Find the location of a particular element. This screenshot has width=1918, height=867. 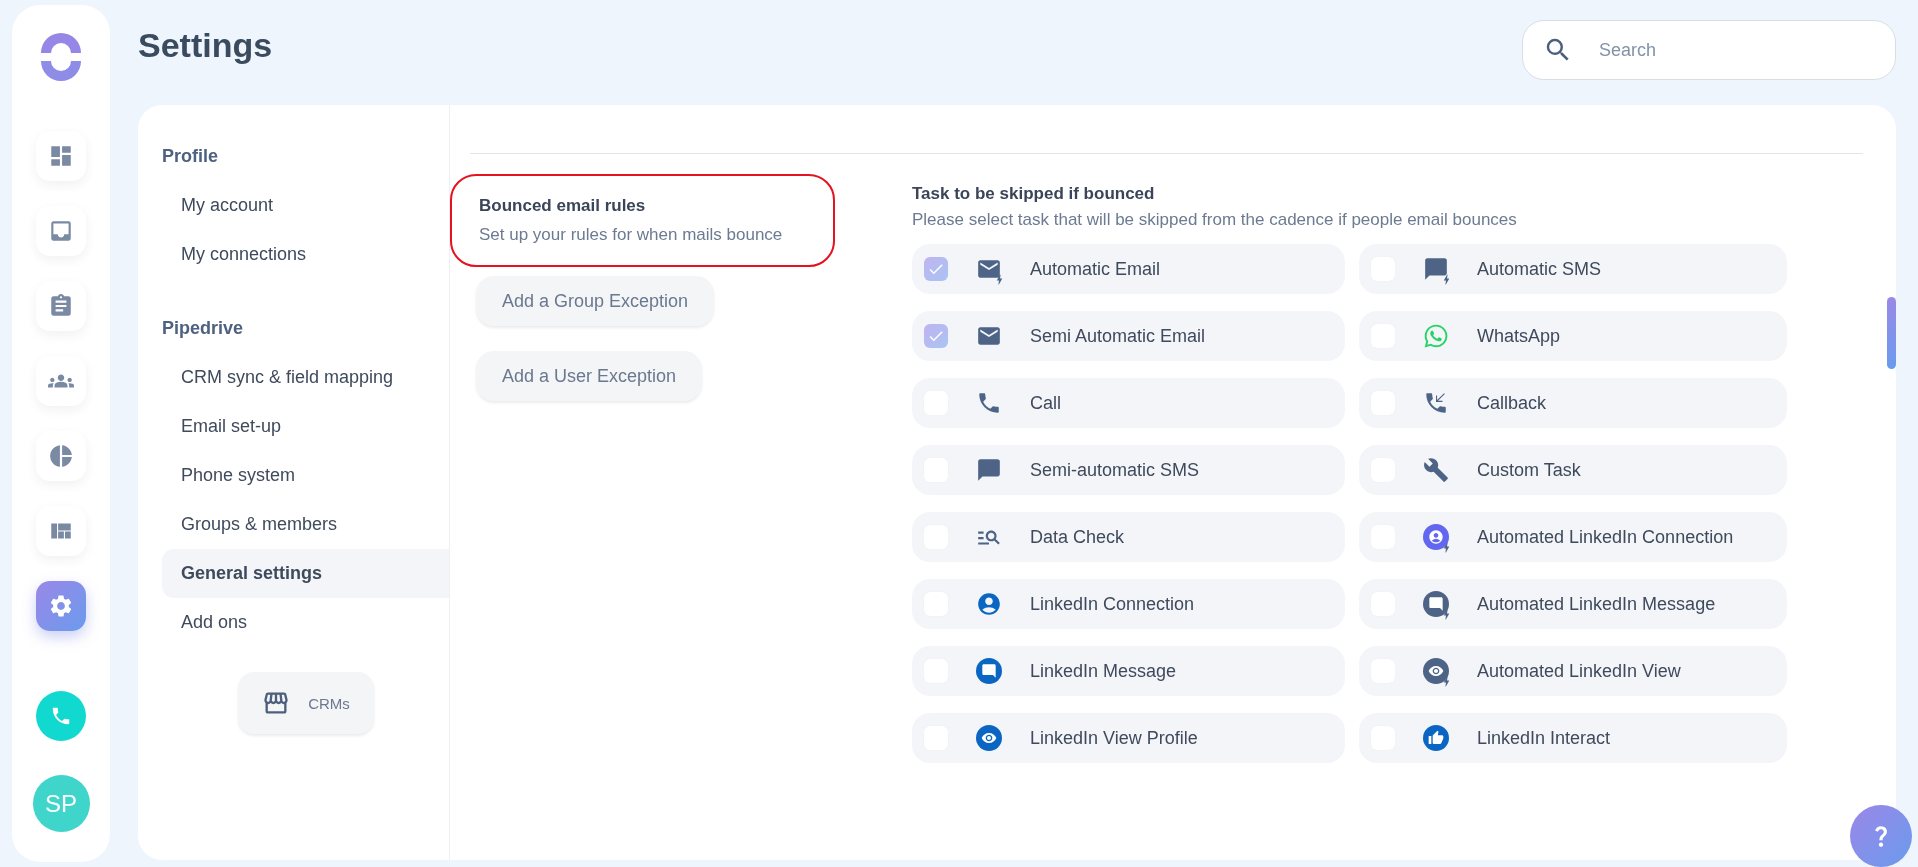

task-option: Automatic Email is located at coordinates (1128, 269).